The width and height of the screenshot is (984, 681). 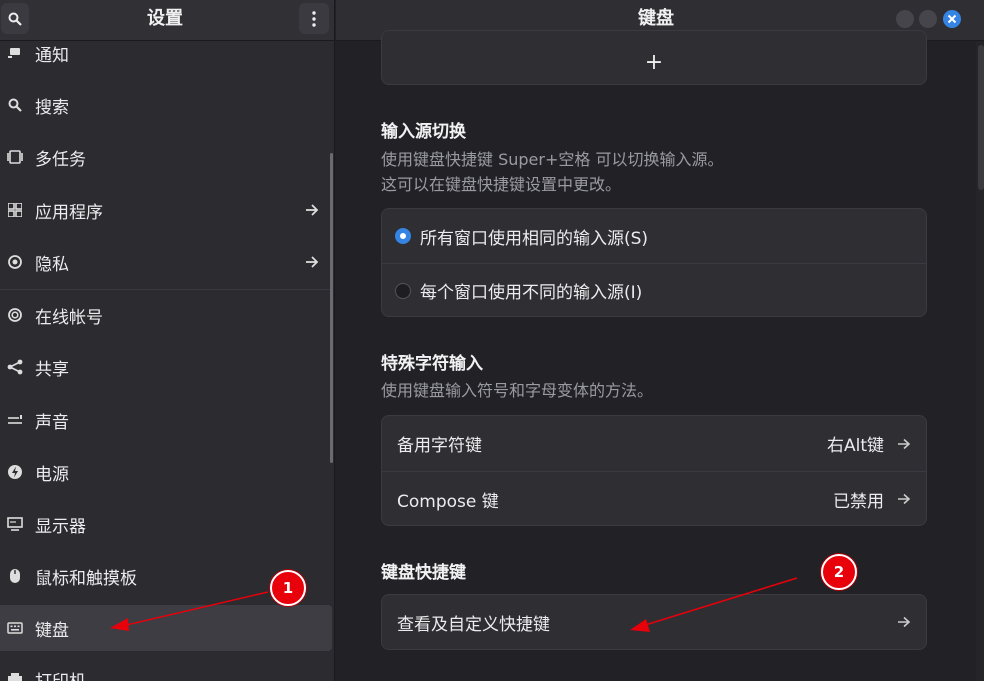 I want to click on add-icon: +, so click(x=654, y=62).